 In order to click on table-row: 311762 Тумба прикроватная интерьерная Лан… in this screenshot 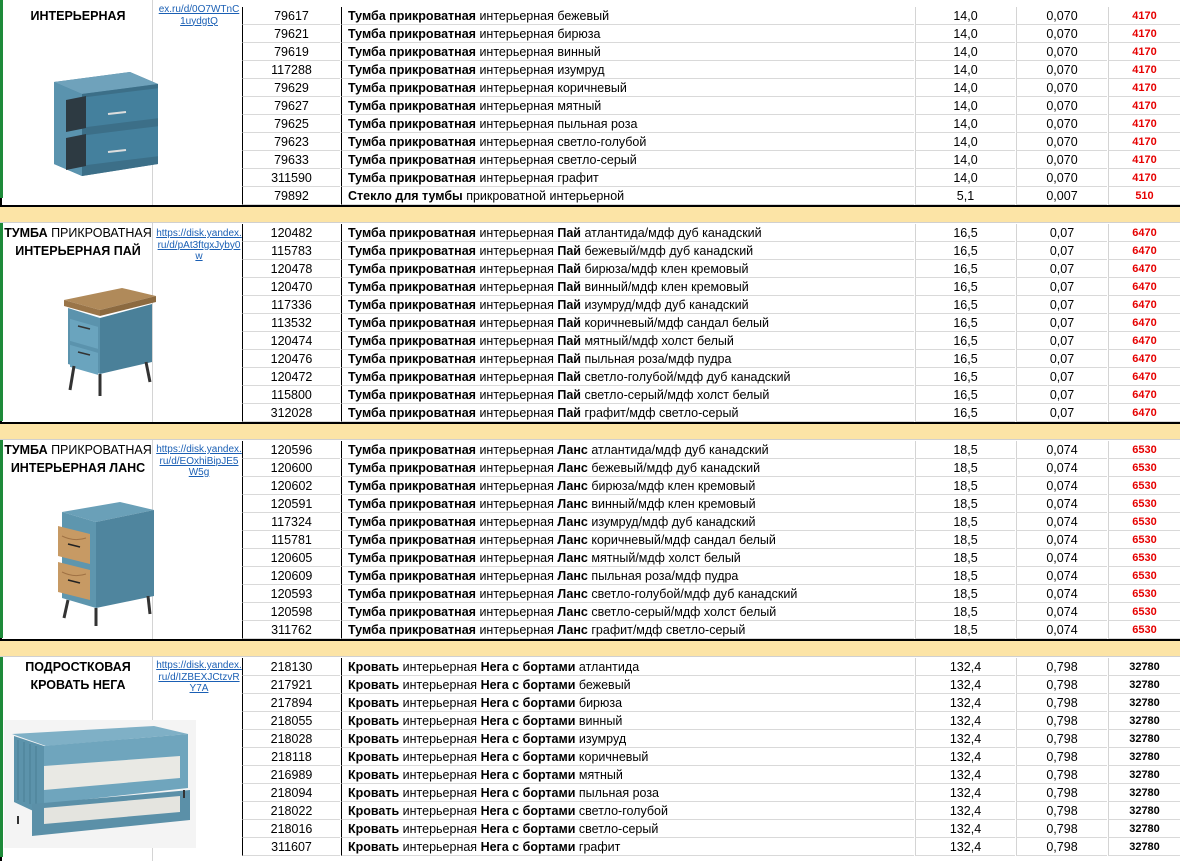, I will do `click(590, 630)`.